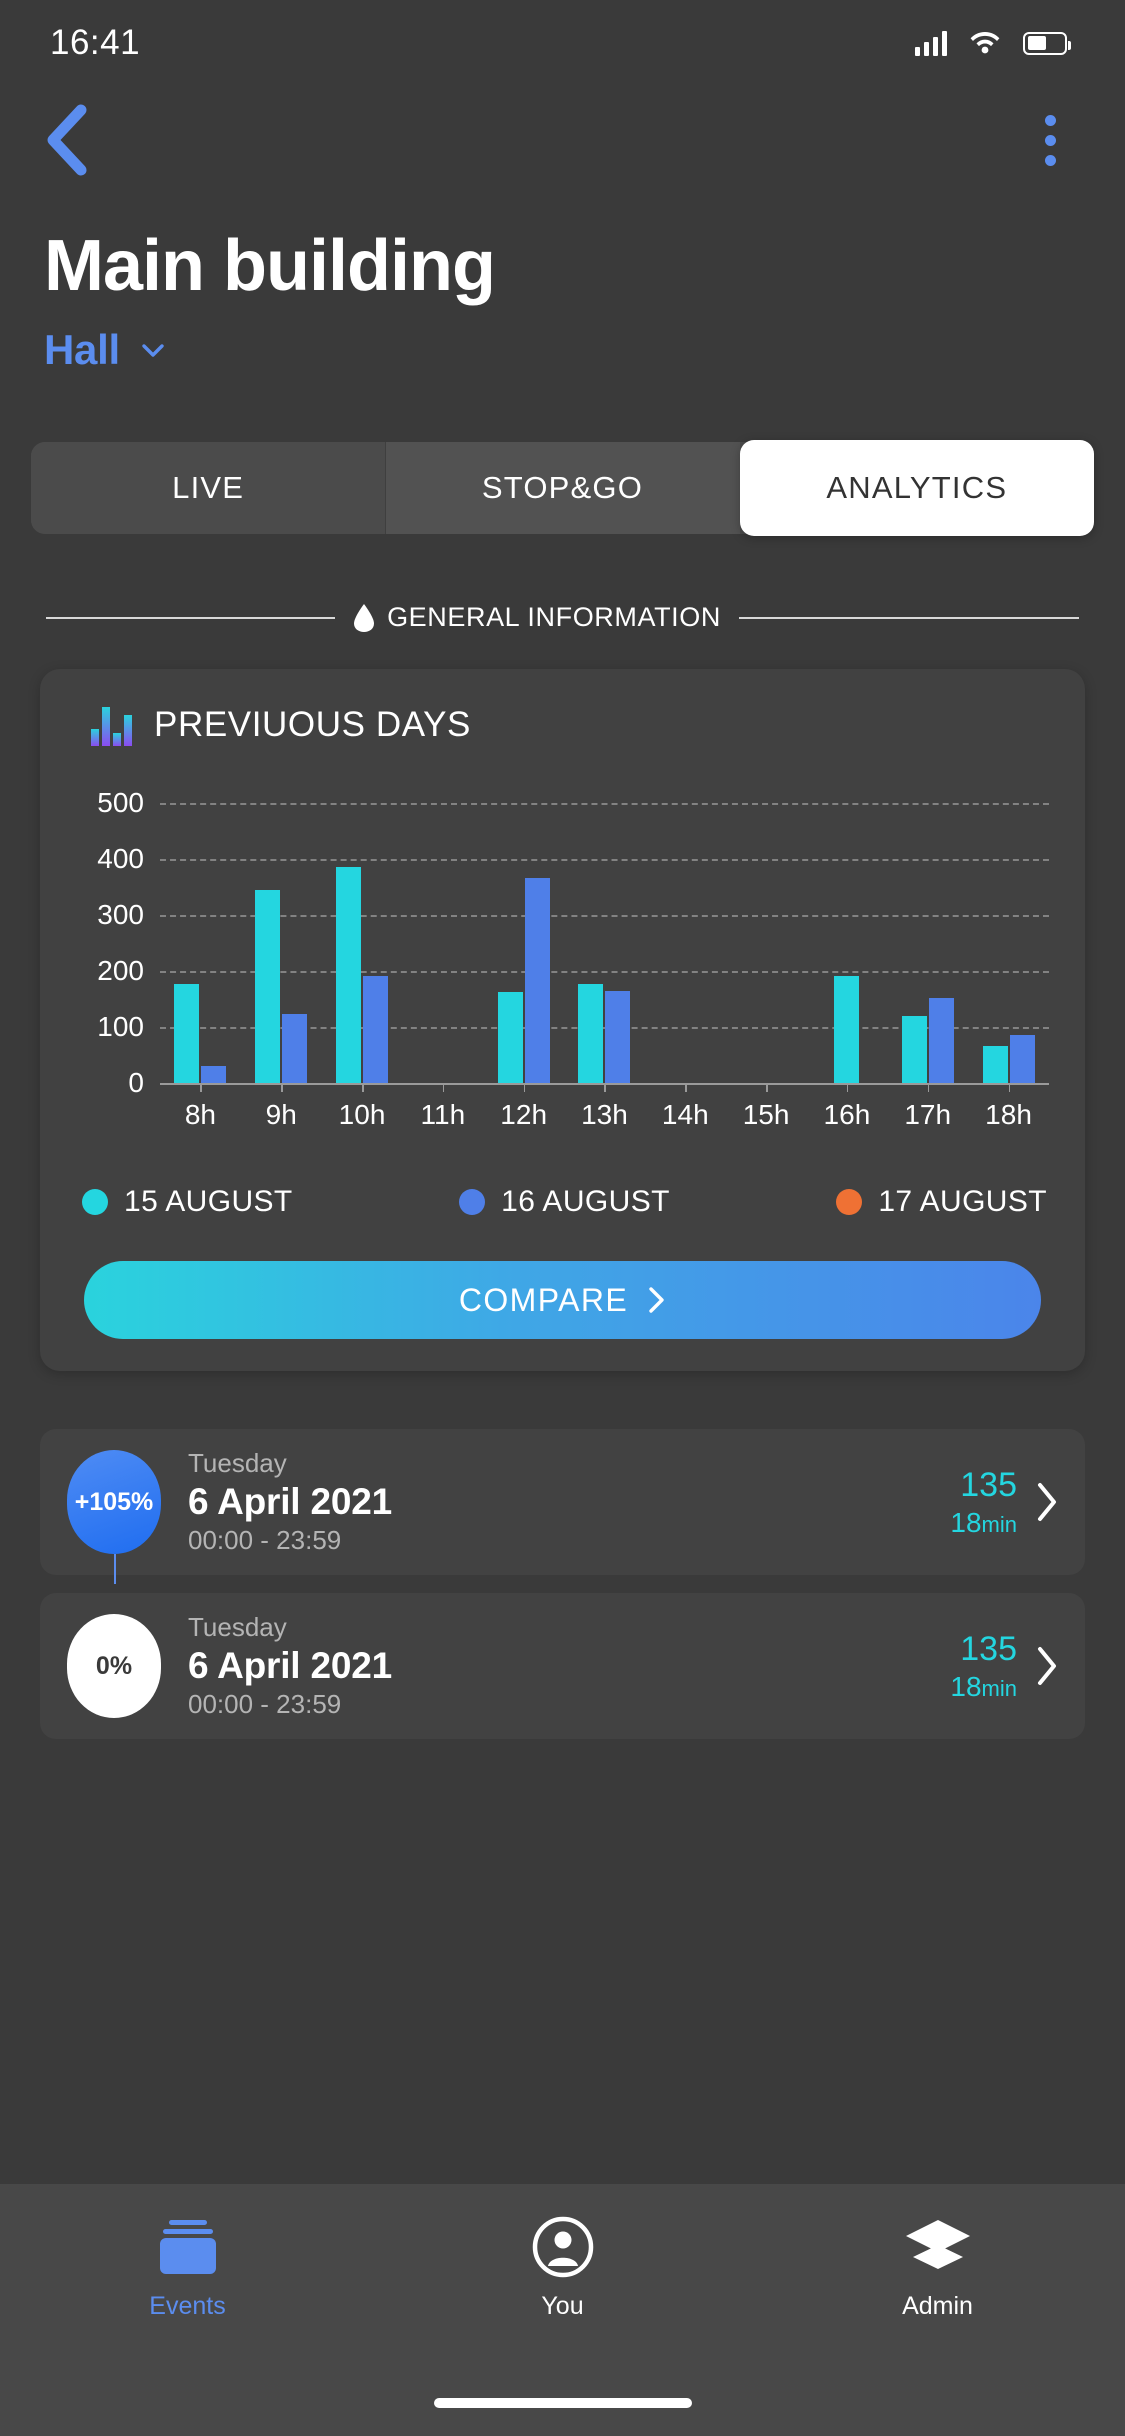 The height and width of the screenshot is (2436, 1125). Describe the element at coordinates (562, 140) in the screenshot. I see `top-nav-bar` at that location.